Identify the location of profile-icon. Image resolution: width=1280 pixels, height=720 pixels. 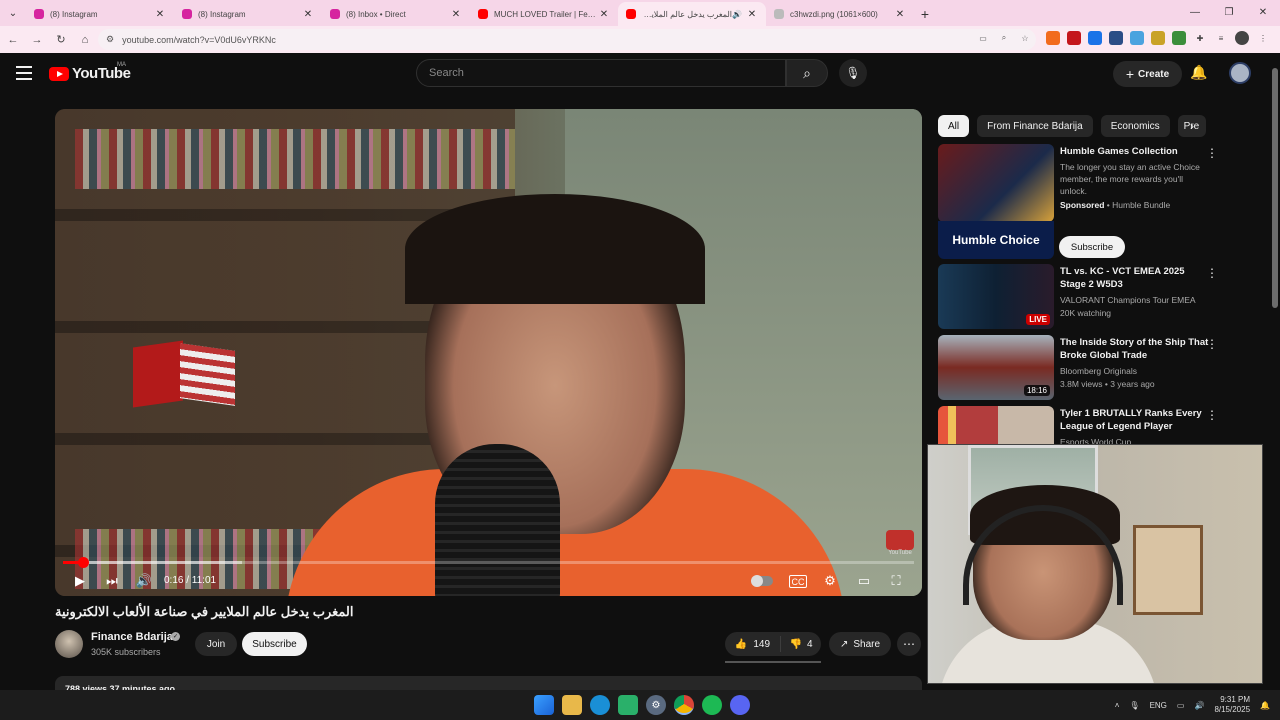
(1242, 38).